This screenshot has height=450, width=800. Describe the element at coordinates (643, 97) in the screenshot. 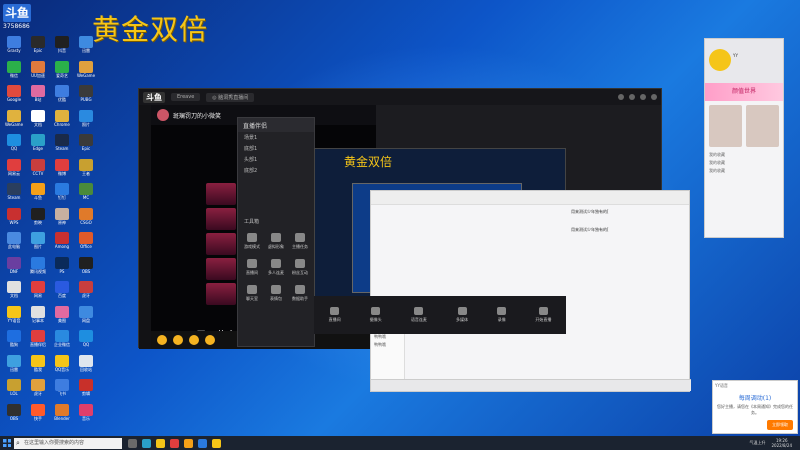

I see `maximize-icon` at that location.